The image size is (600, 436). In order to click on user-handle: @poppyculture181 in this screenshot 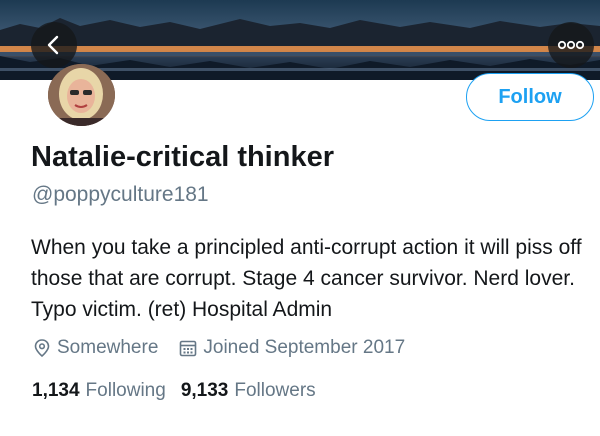, I will do `click(120, 194)`.